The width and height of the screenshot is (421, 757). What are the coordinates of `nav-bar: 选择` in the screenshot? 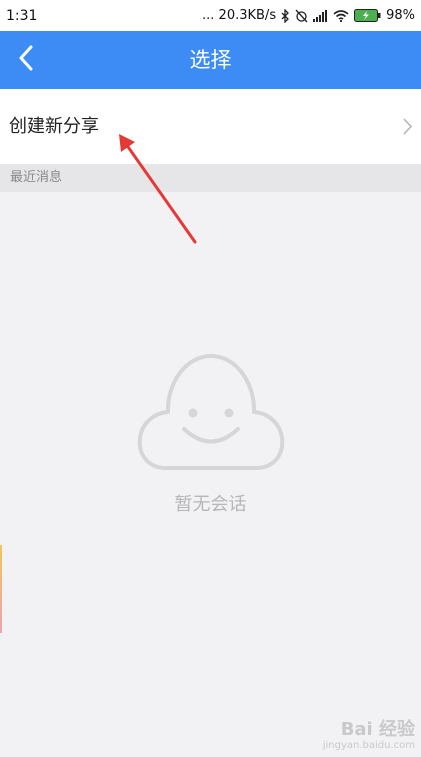 It's located at (210, 60).